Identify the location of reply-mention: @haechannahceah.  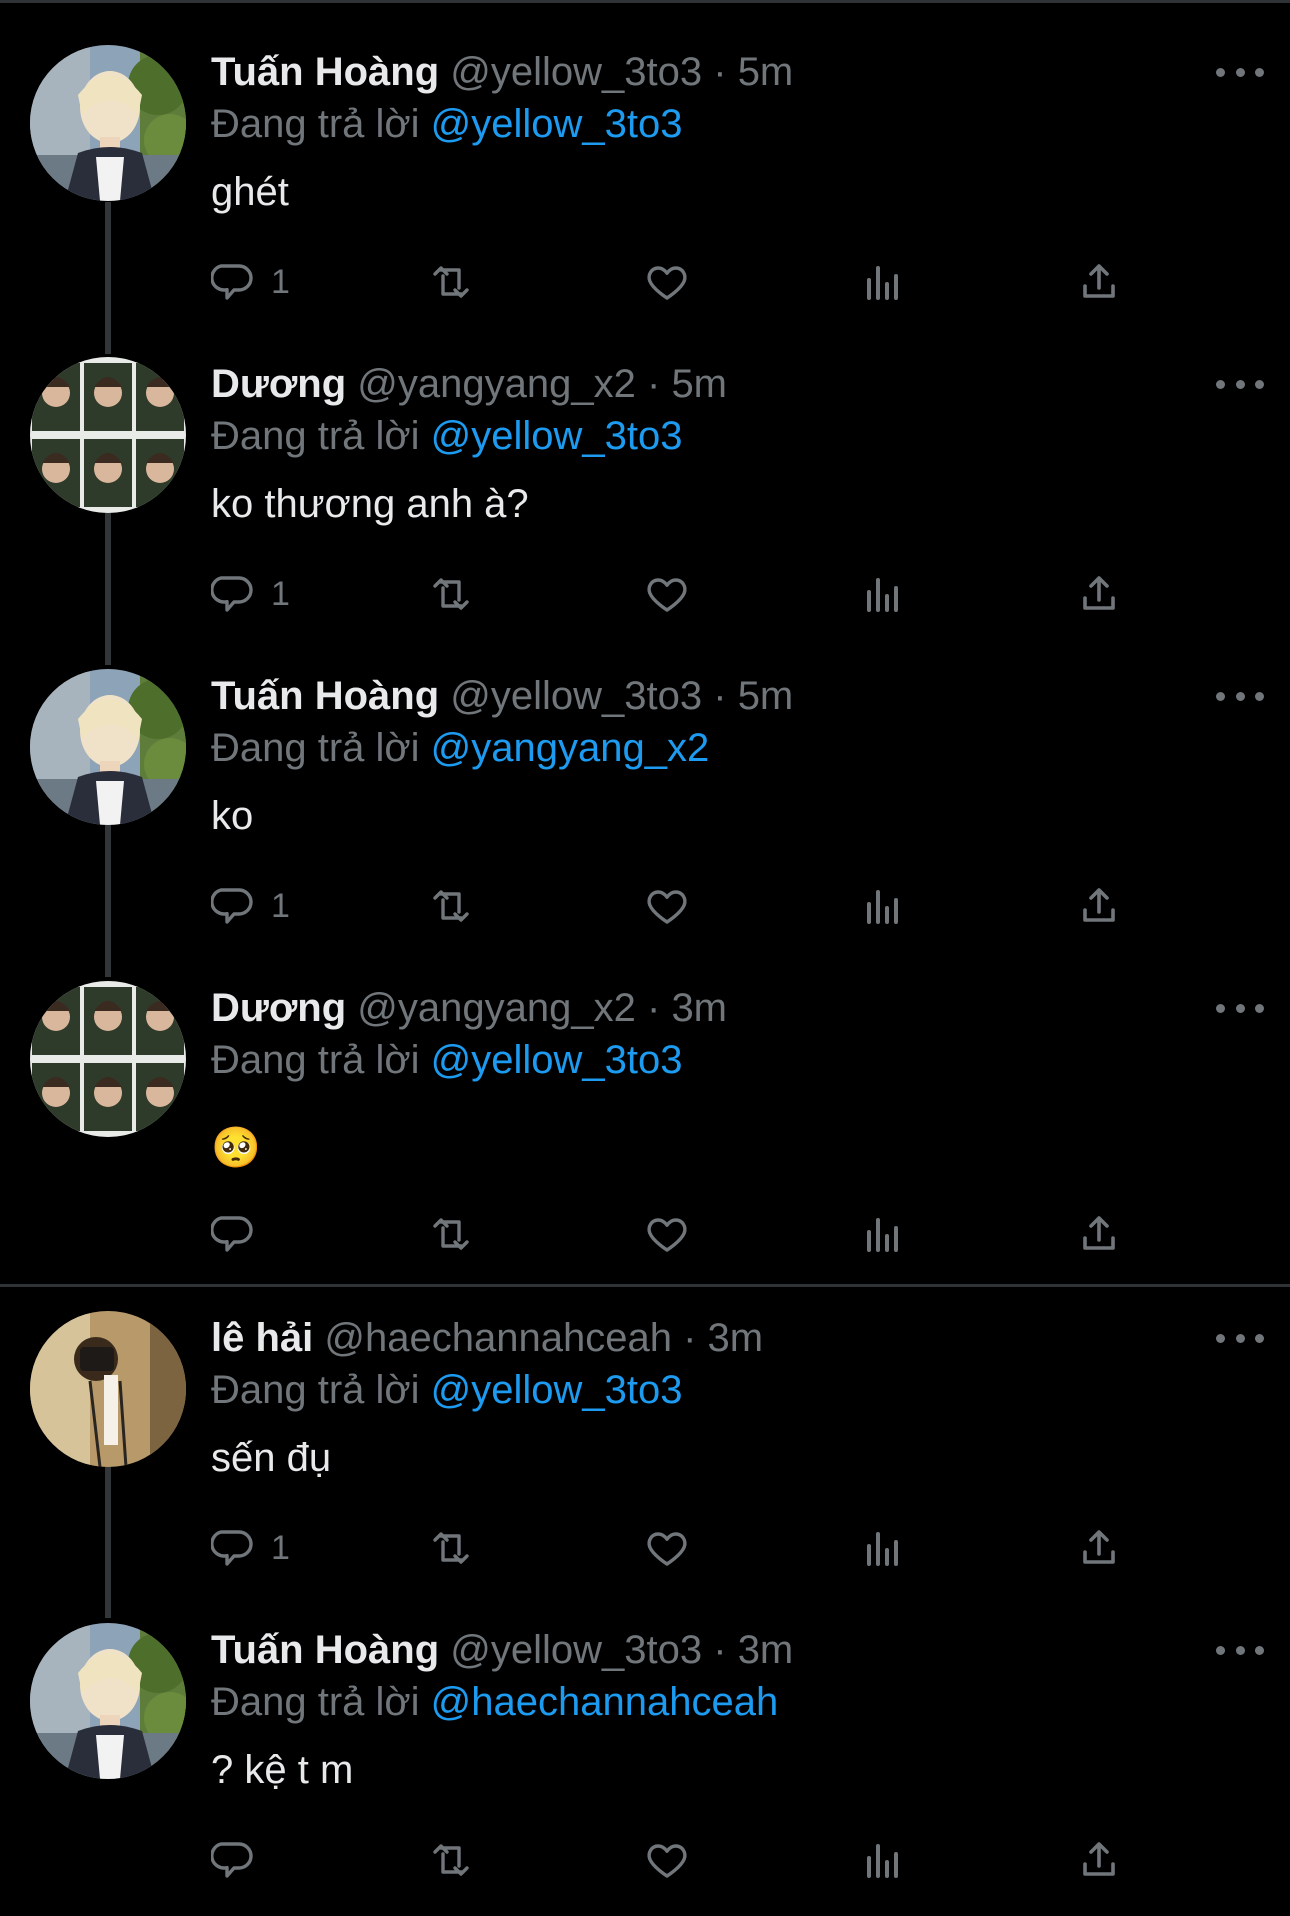
(605, 1702).